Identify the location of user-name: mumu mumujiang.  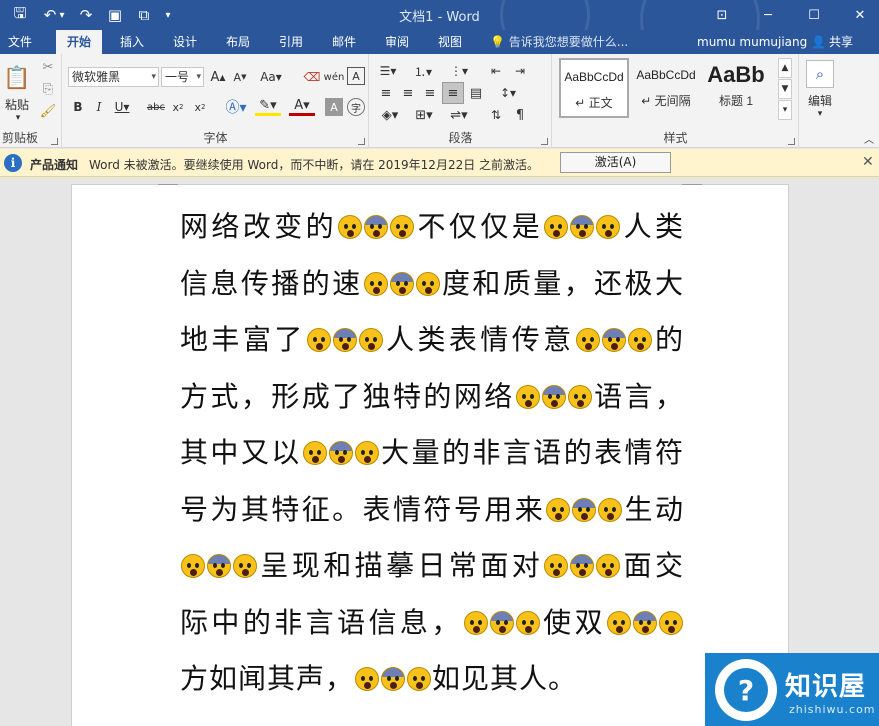
(752, 42).